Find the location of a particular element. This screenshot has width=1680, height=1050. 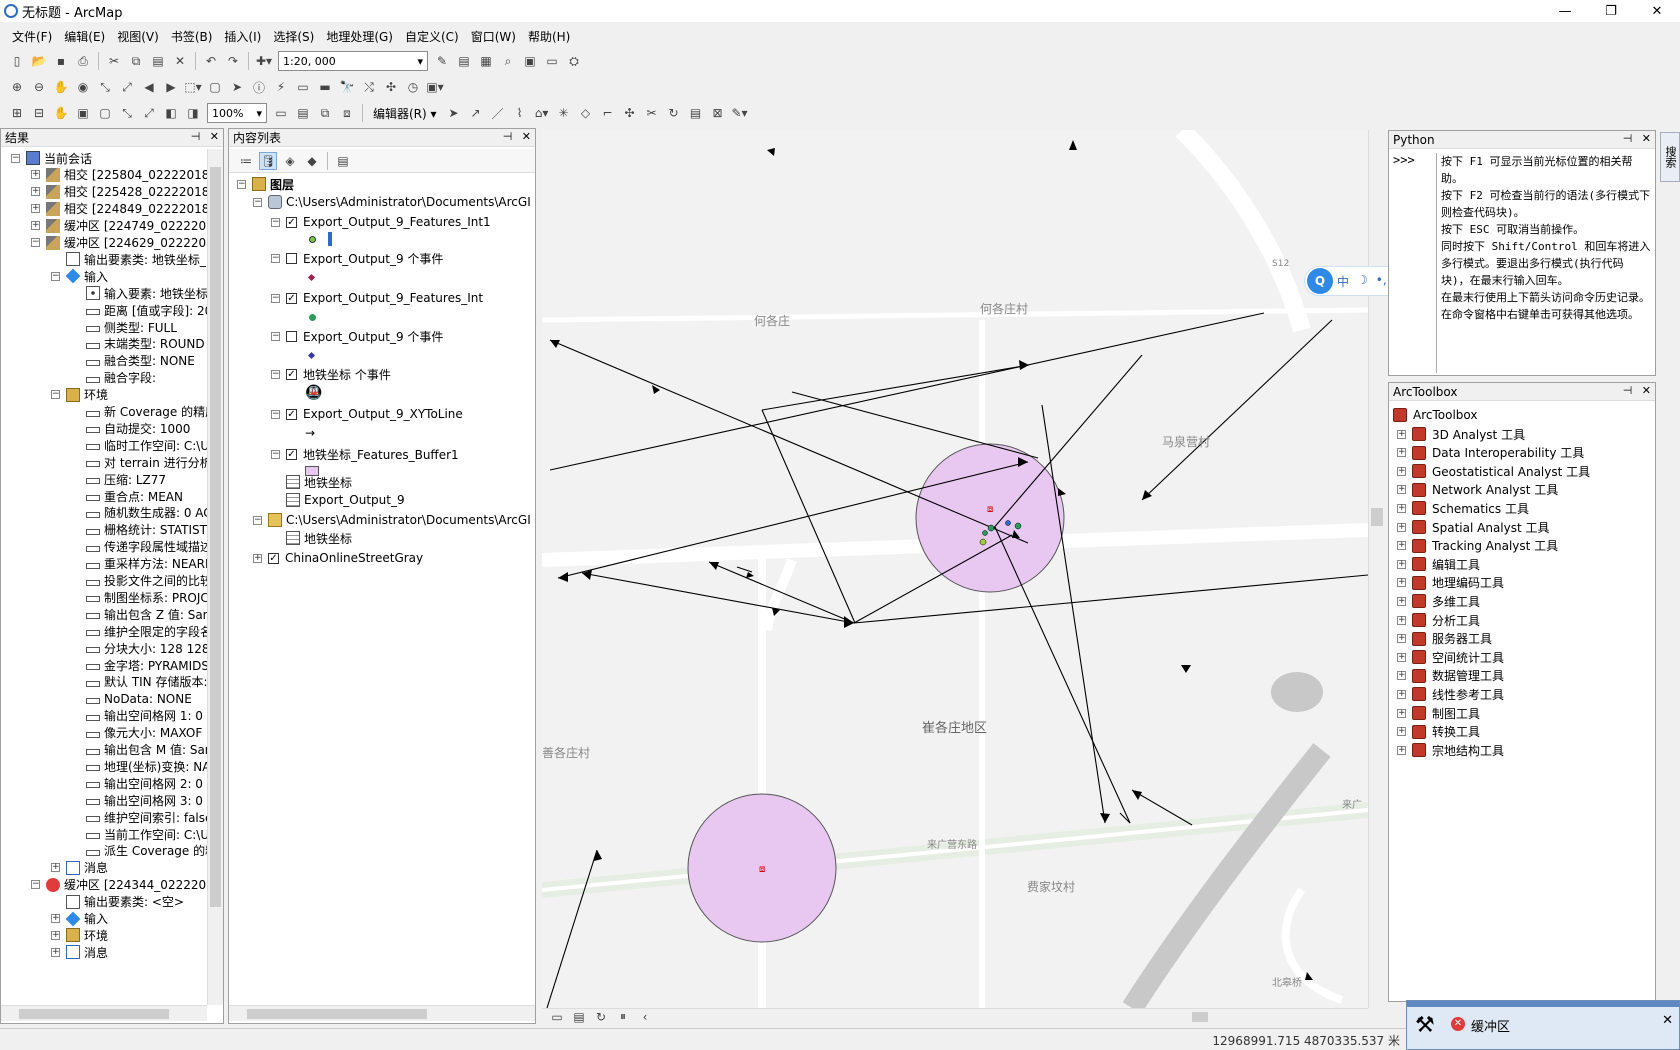

close-button: ✕ is located at coordinates (1657, 11).